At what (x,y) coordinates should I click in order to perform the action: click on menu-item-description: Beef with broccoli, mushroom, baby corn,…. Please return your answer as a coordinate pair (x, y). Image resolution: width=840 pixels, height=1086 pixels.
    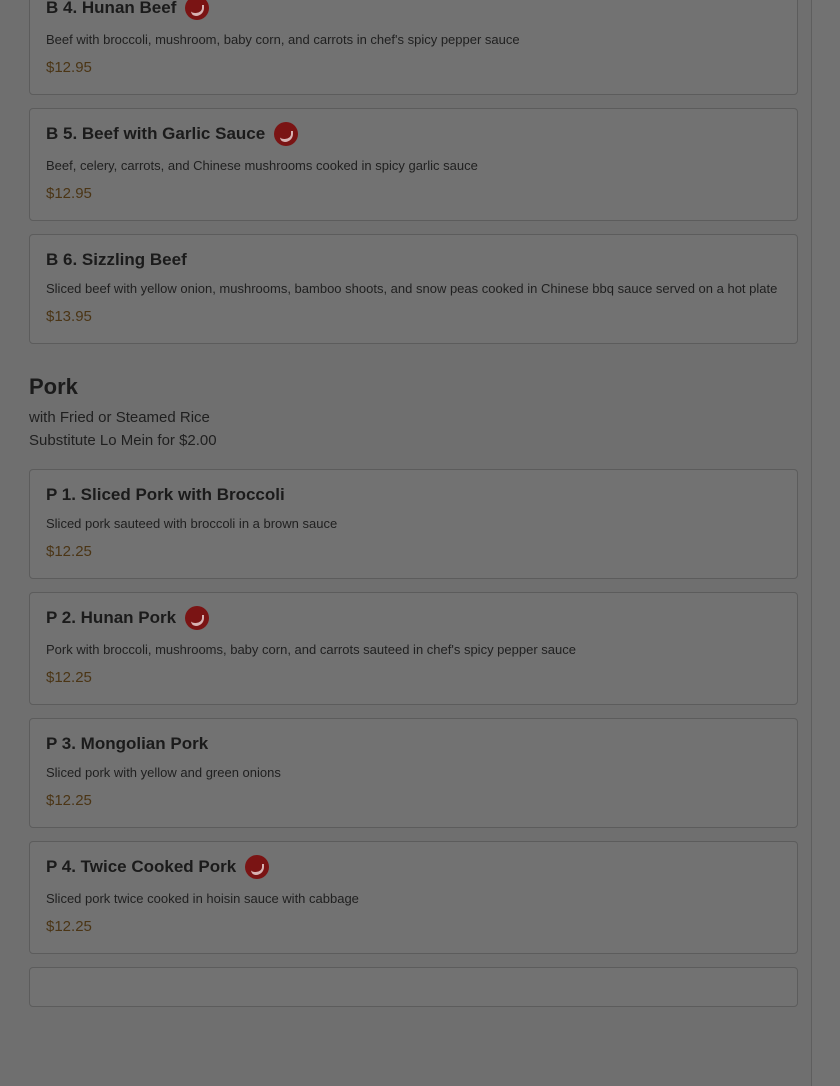
    Looking at the image, I should click on (283, 39).